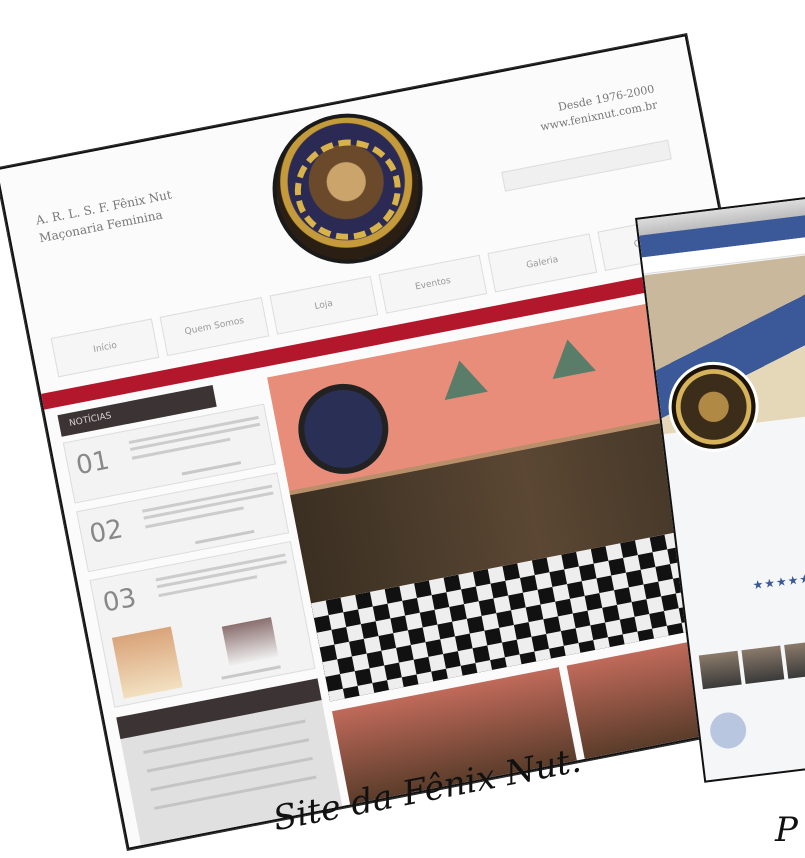  What do you see at coordinates (786, 830) in the screenshot?
I see `caption-facebook-partial: P` at bounding box center [786, 830].